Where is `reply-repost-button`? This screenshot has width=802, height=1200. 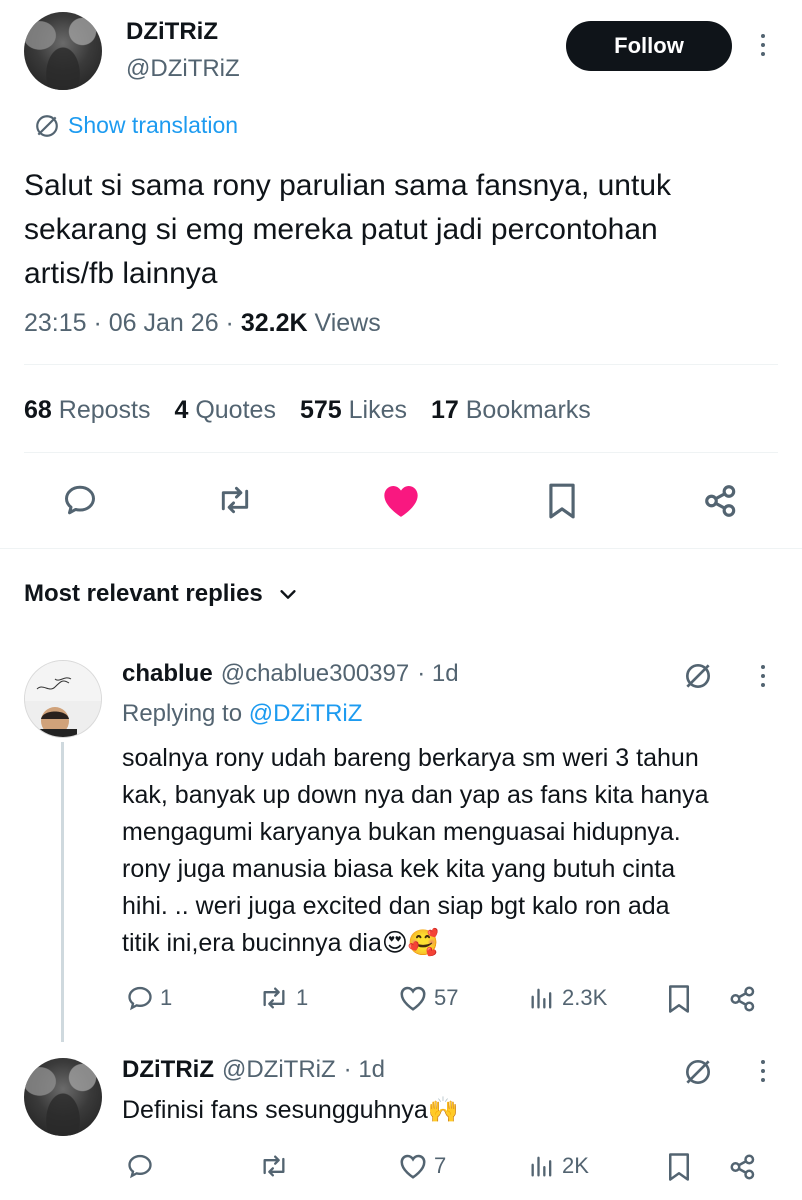 reply-repost-button is located at coordinates (277, 1166).